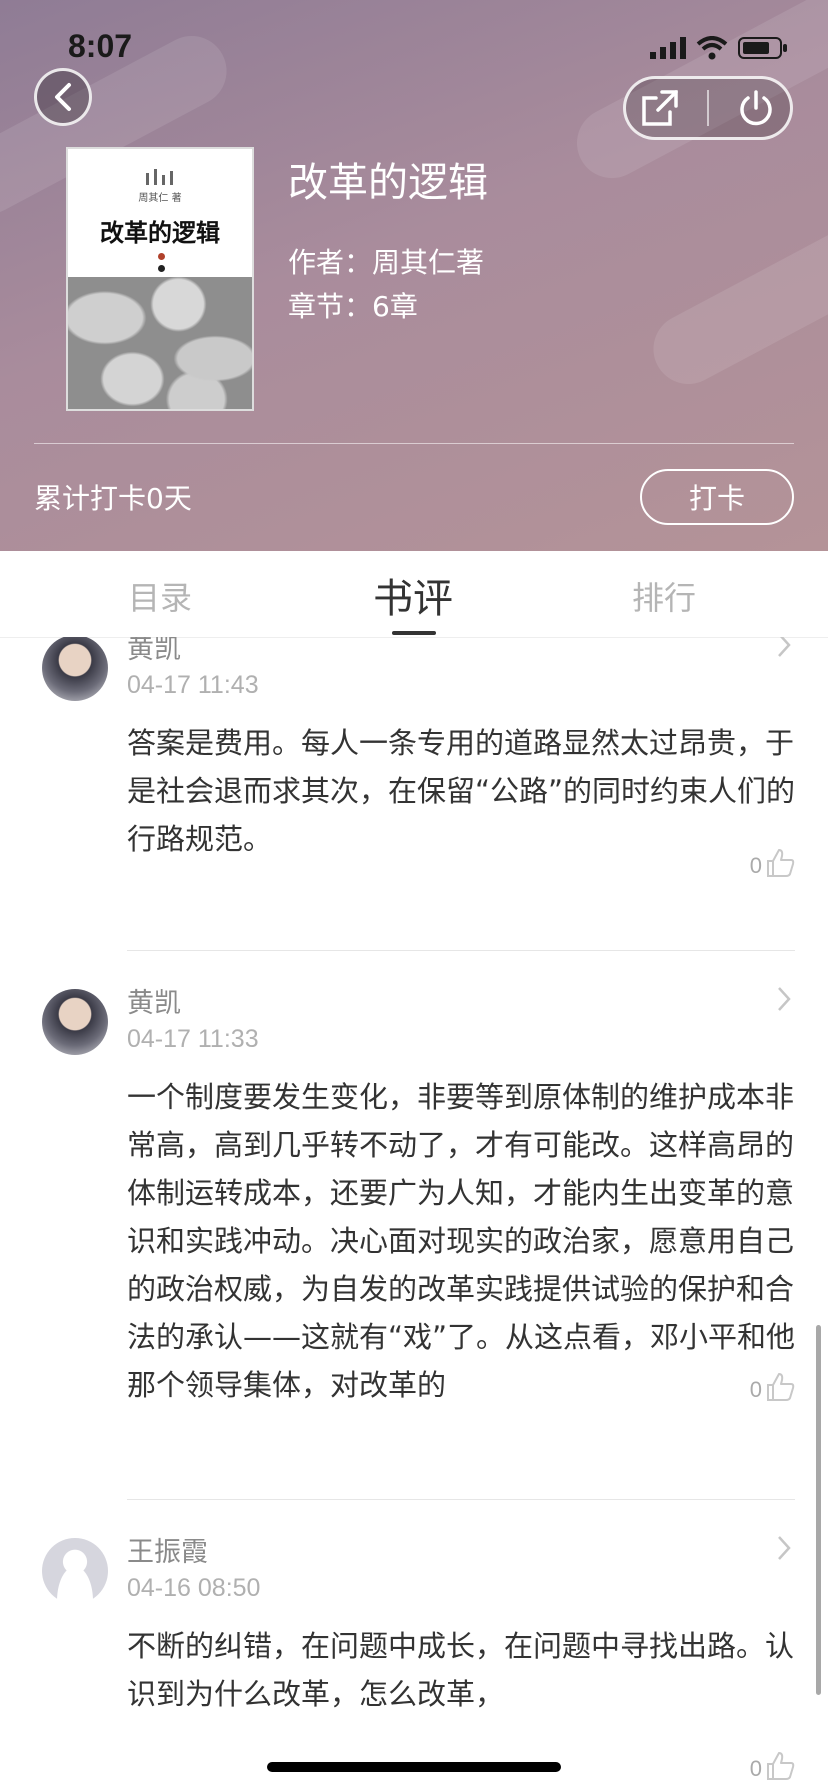  Describe the element at coordinates (414, 633) in the screenshot. I see `active-tab-indicator` at that location.